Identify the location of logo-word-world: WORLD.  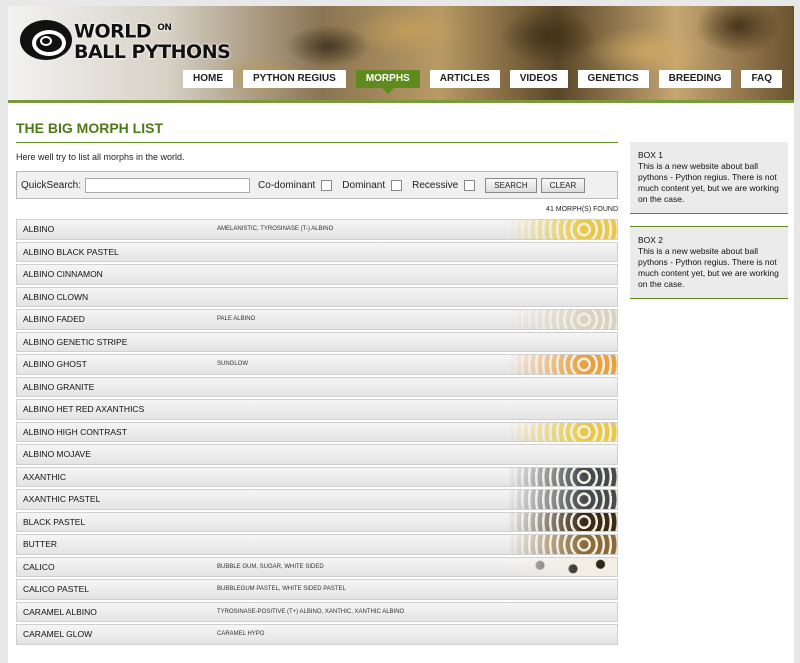
(113, 31).